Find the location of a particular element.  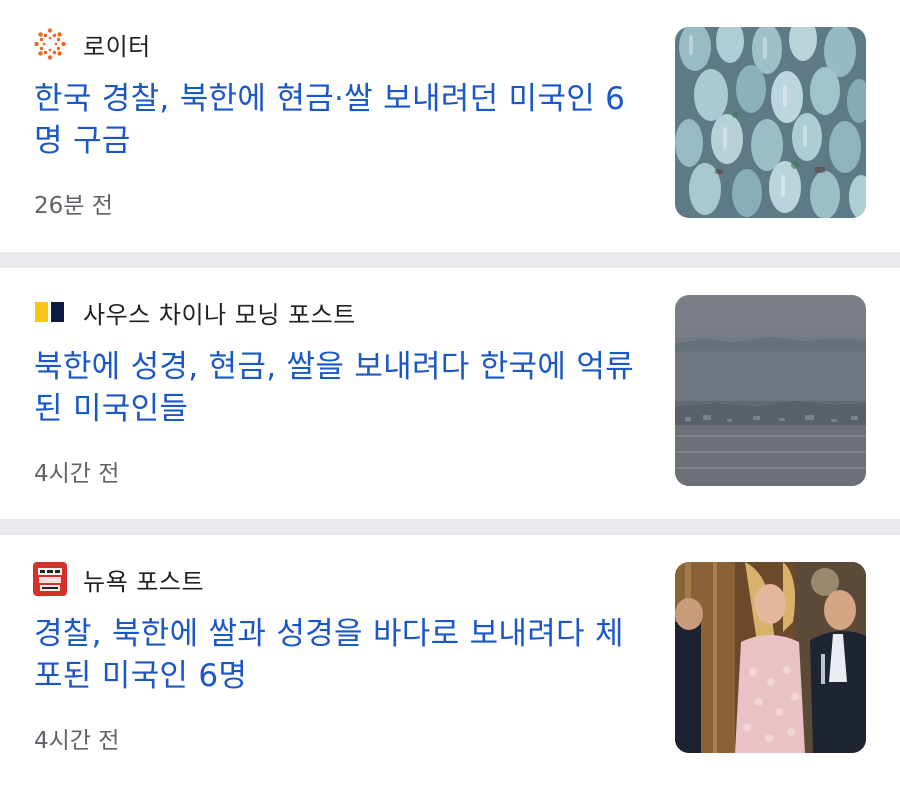

article-headline: 북한에 성경, 현금, 쌀을 보내려다 한국에 억류된 미국인들 is located at coordinates (339, 388).